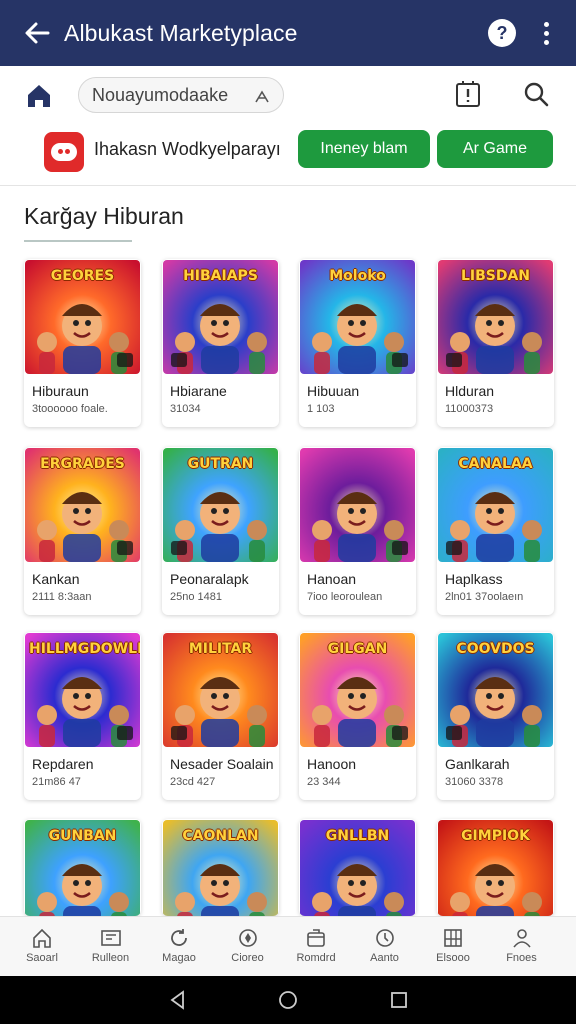 The height and width of the screenshot is (1024, 576). Describe the element at coordinates (42, 938) in the screenshot. I see `home-icon` at that location.